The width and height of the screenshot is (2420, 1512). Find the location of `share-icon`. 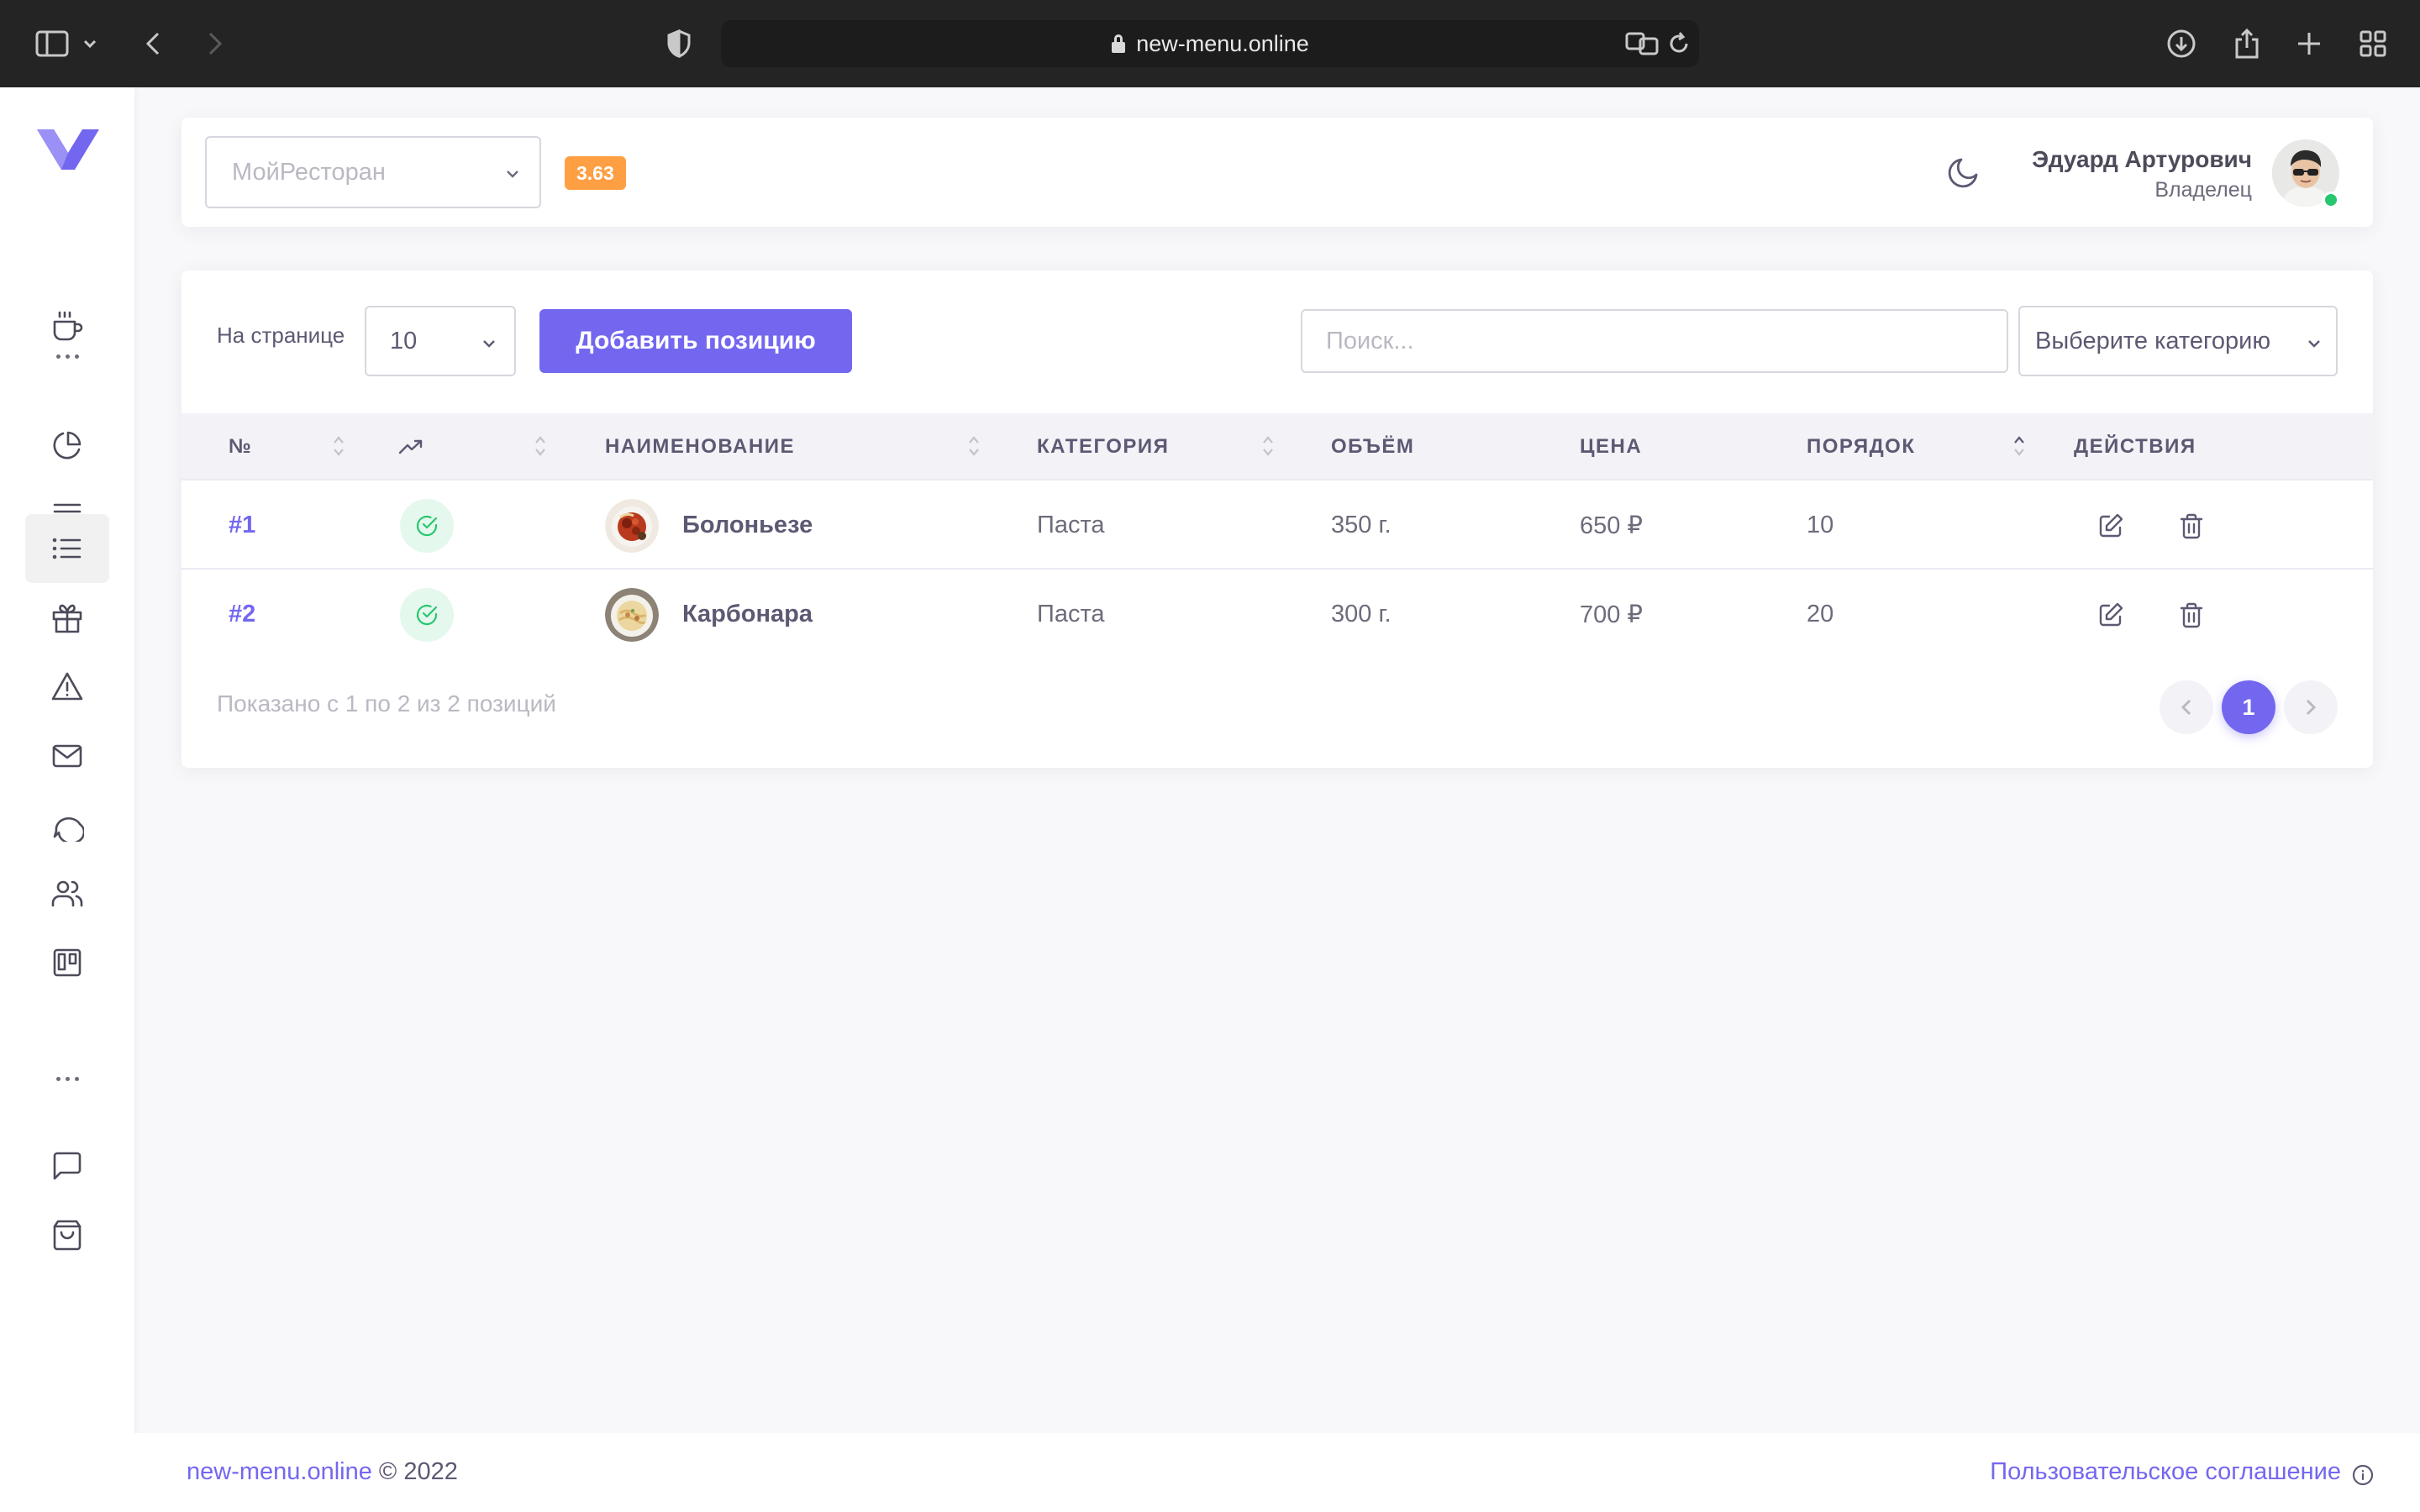

share-icon is located at coordinates (2247, 44).